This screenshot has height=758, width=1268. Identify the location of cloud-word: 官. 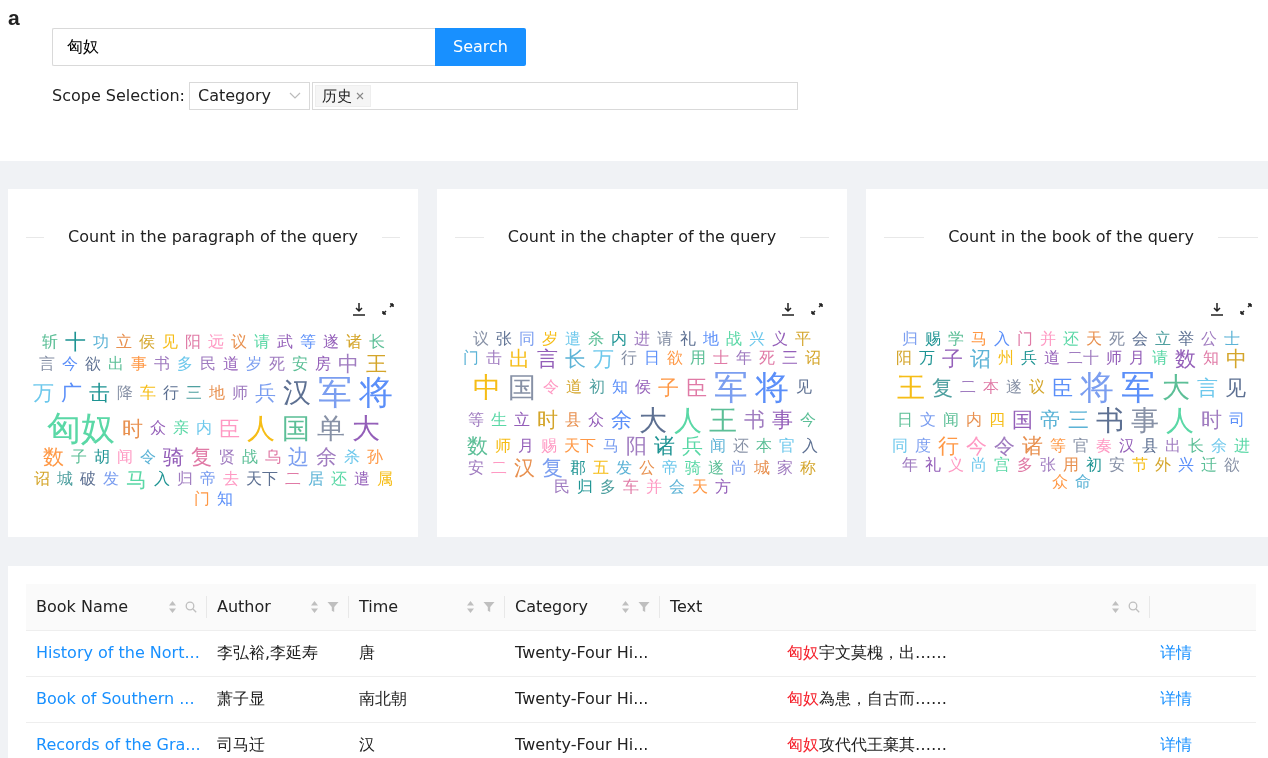
(786, 446).